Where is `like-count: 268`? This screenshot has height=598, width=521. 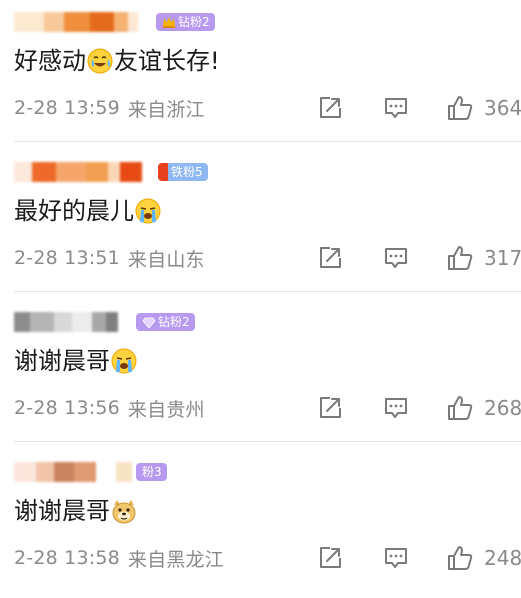 like-count: 268 is located at coordinates (502, 408).